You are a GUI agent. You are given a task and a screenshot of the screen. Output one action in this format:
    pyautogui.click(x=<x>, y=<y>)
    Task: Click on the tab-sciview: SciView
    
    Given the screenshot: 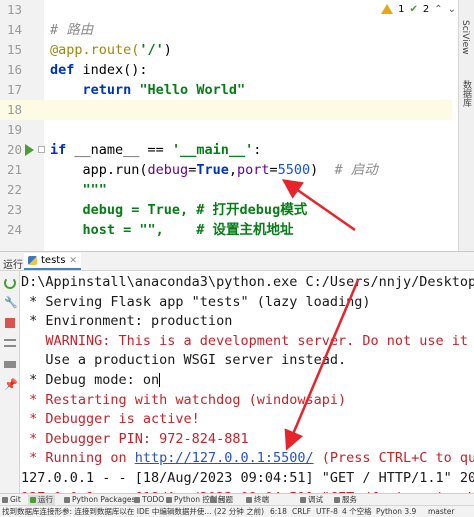 What is the action you would take?
    pyautogui.click(x=465, y=37)
    